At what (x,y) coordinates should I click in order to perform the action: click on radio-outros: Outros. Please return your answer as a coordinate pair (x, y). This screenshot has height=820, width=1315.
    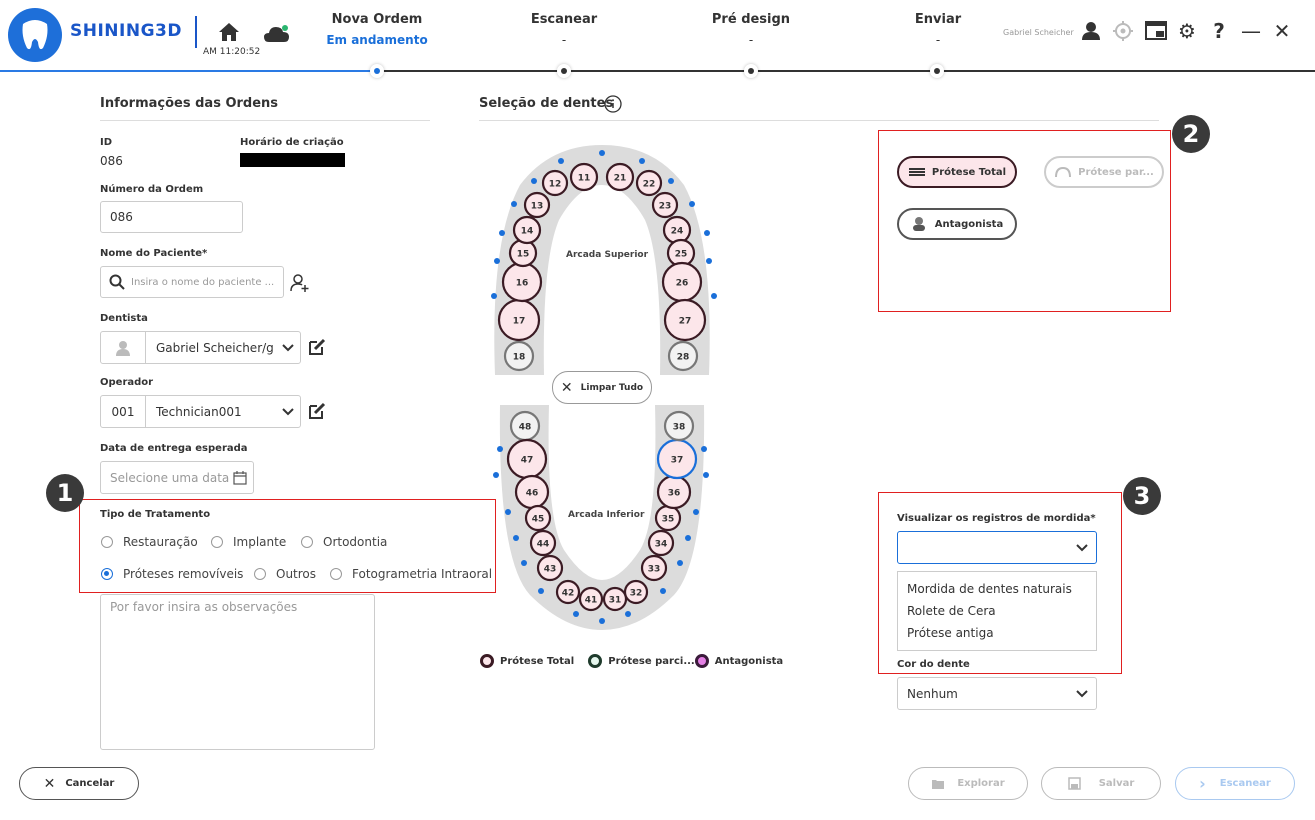
    Looking at the image, I should click on (285, 574).